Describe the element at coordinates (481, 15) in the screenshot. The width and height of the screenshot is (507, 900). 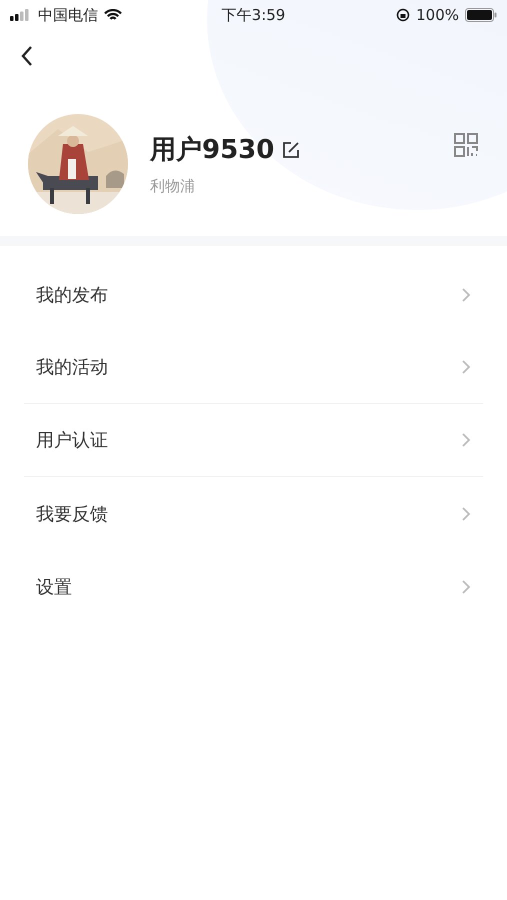
I see `battery-icon` at that location.